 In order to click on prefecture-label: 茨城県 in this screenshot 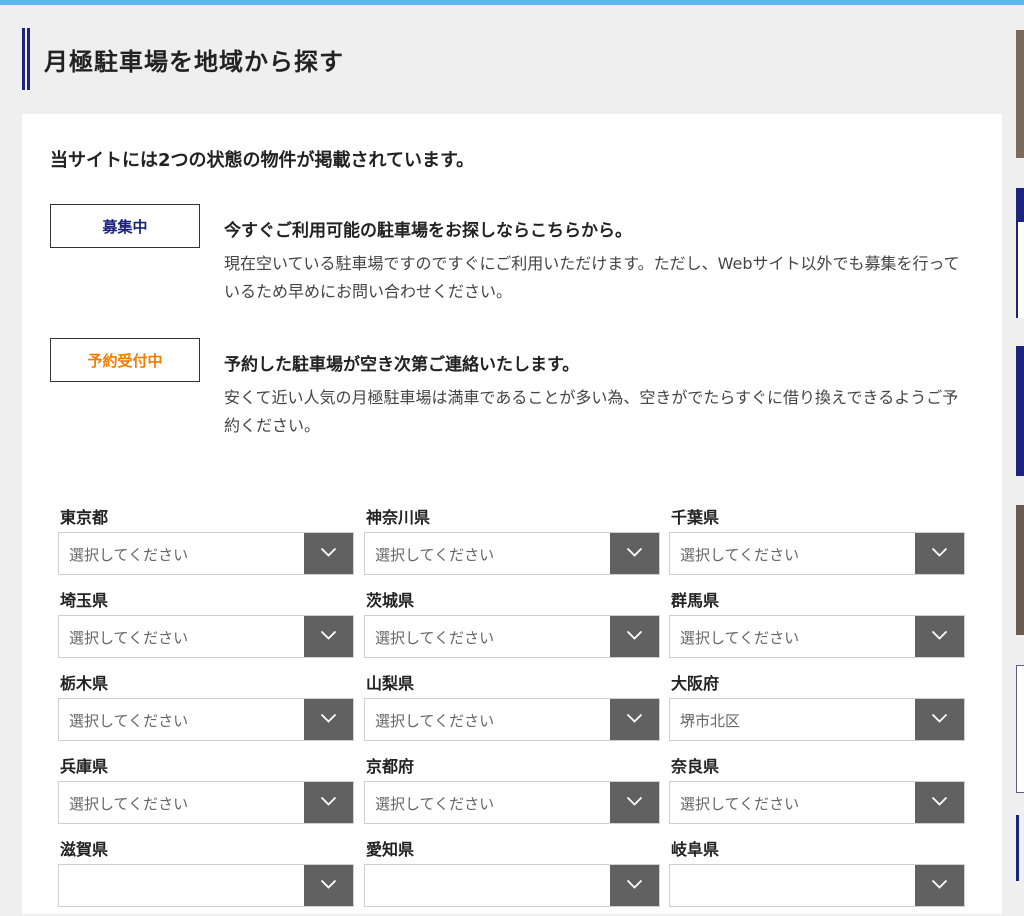, I will do `click(390, 600)`.